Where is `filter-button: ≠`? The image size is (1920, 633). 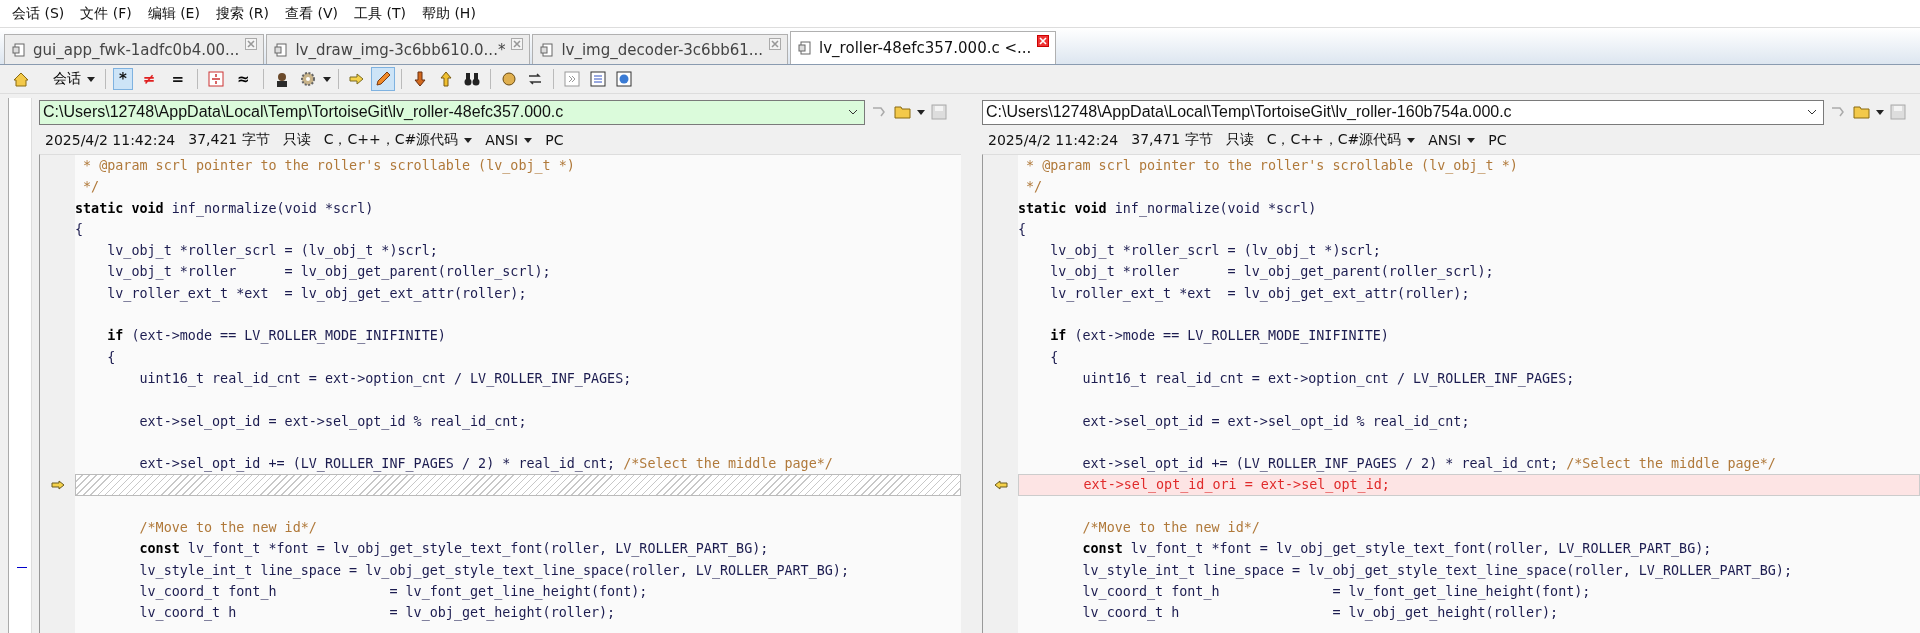
filter-button: ≠ is located at coordinates (149, 79).